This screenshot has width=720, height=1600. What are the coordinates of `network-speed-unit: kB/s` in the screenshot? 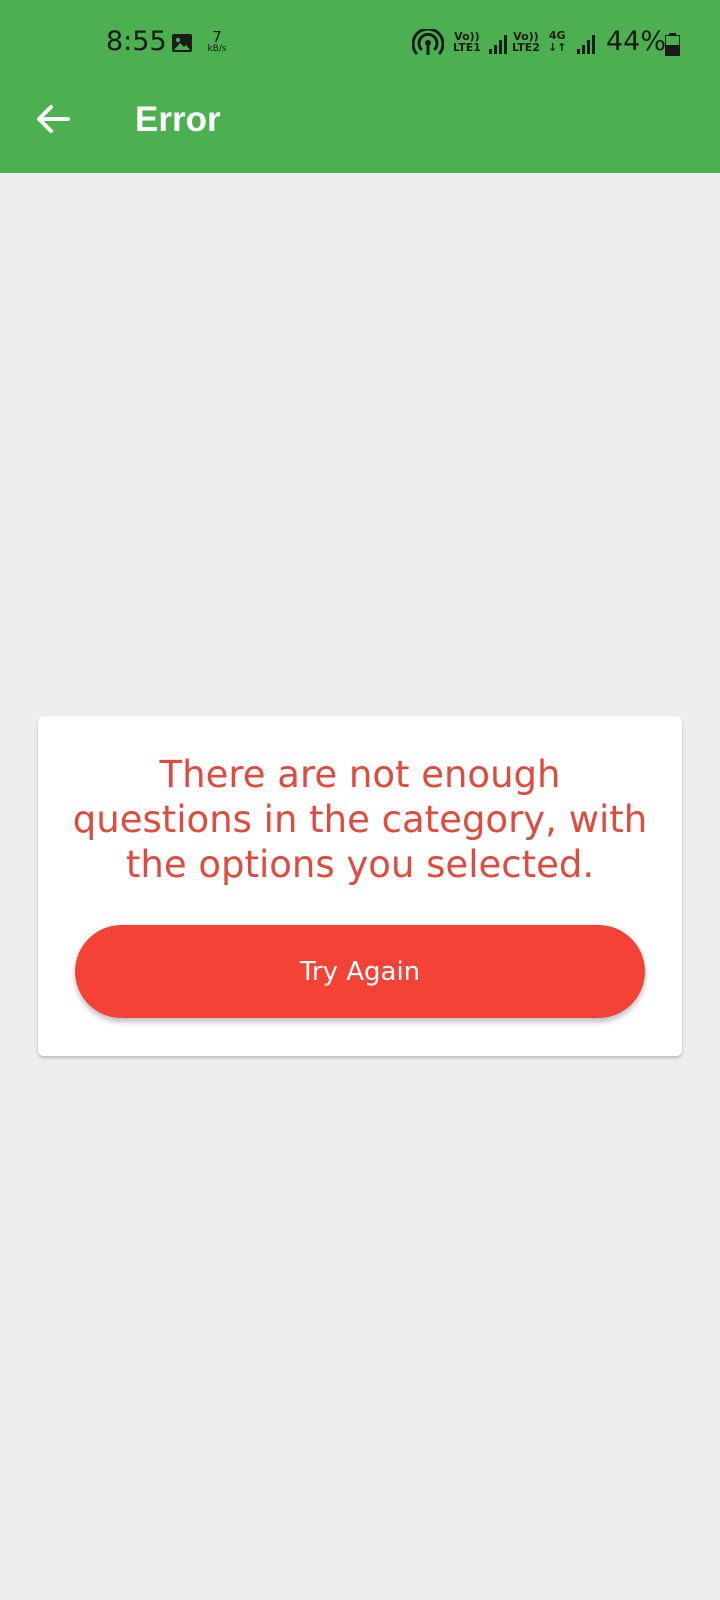 It's located at (217, 49).